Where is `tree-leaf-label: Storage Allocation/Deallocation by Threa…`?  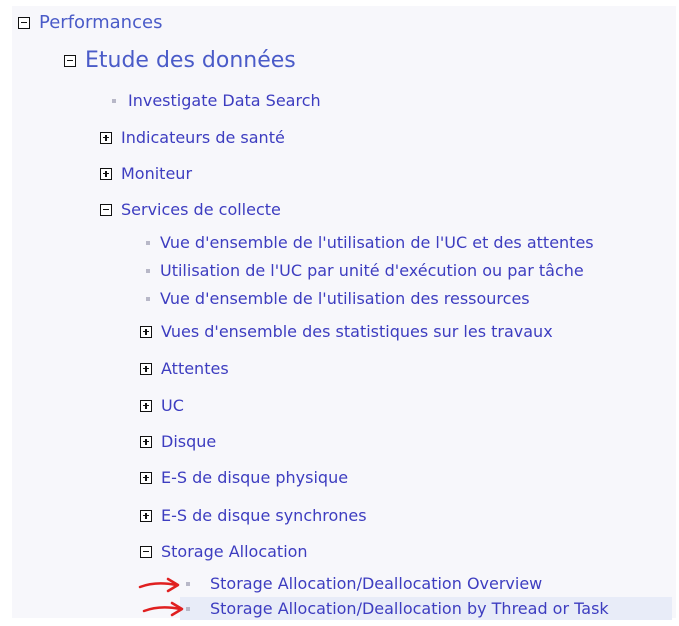 tree-leaf-label: Storage Allocation/Deallocation by Threa… is located at coordinates (409, 608).